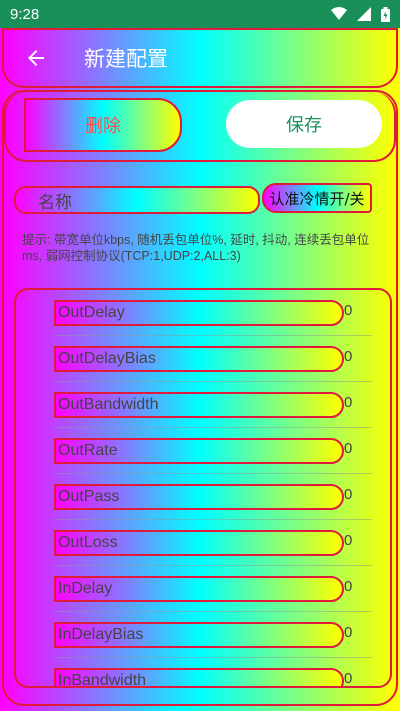  What do you see at coordinates (199, 359) in the screenshot?
I see `param-field-outdelaybias: OutDelayBias` at bounding box center [199, 359].